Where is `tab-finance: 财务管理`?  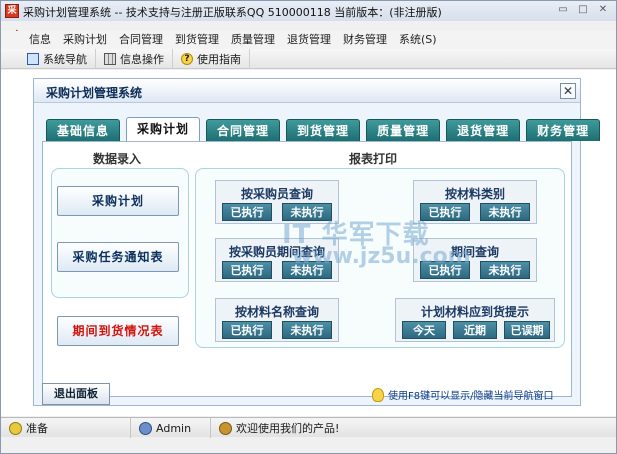
tab-finance: 财务管理 is located at coordinates (563, 130).